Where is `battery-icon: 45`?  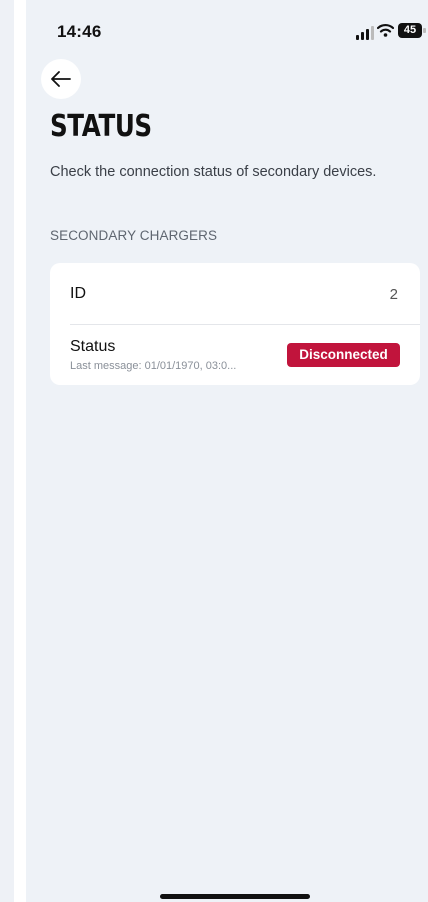 battery-icon: 45 is located at coordinates (412, 30).